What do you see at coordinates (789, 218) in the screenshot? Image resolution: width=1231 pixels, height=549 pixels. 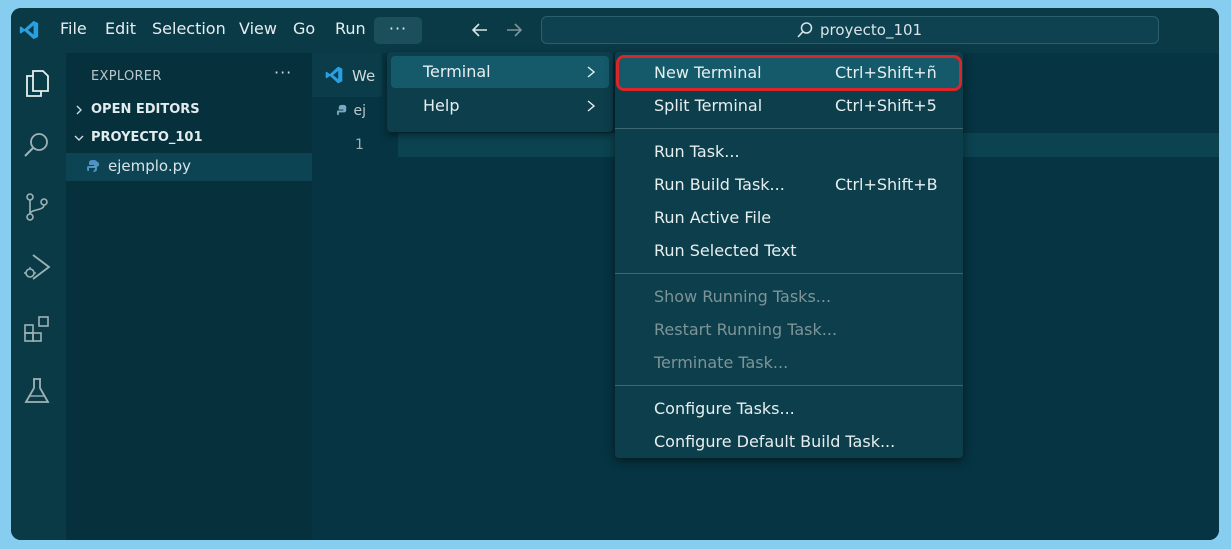 I see `menu-item-run-active-file: Run Active File` at bounding box center [789, 218].